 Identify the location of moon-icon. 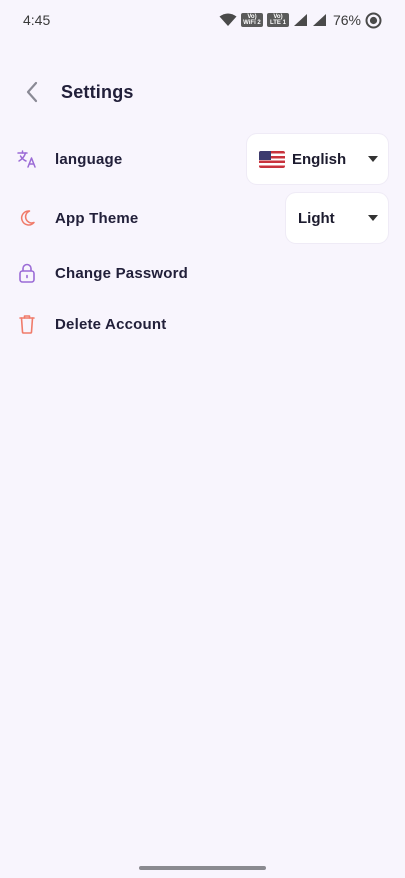
(27, 218).